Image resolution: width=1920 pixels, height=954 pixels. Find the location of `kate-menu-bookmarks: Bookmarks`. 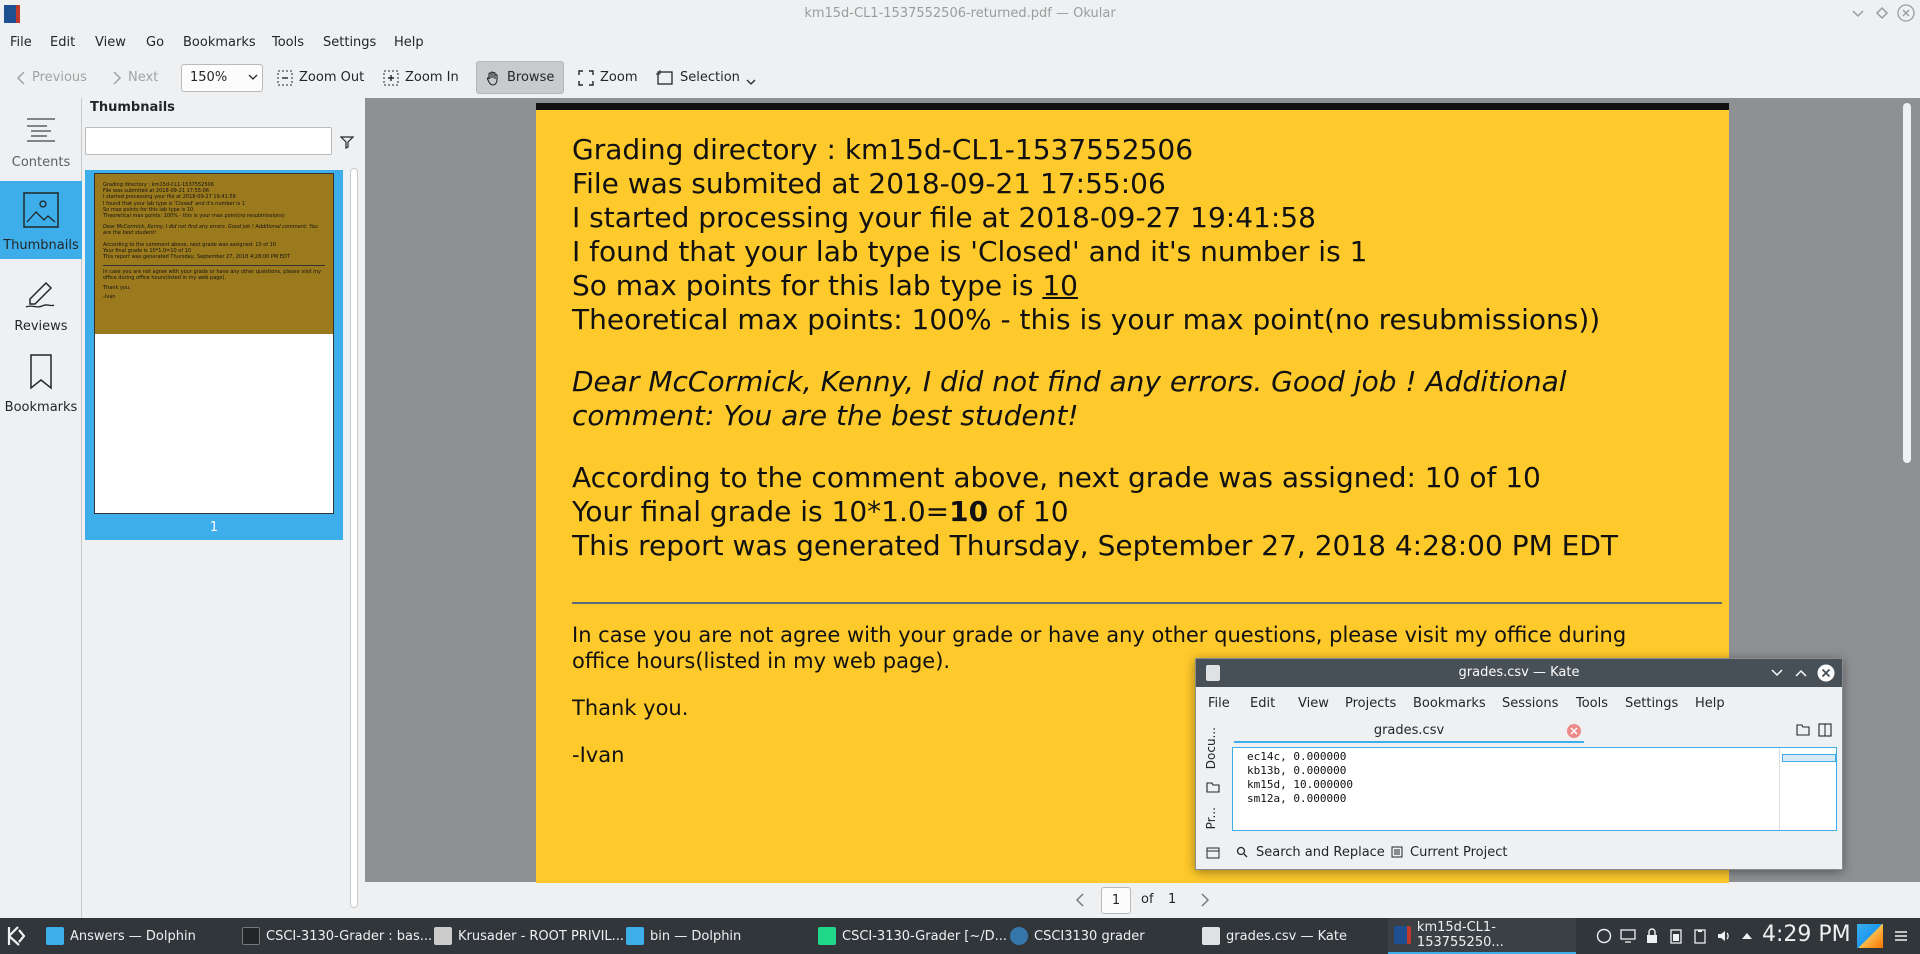

kate-menu-bookmarks: Bookmarks is located at coordinates (1449, 703).